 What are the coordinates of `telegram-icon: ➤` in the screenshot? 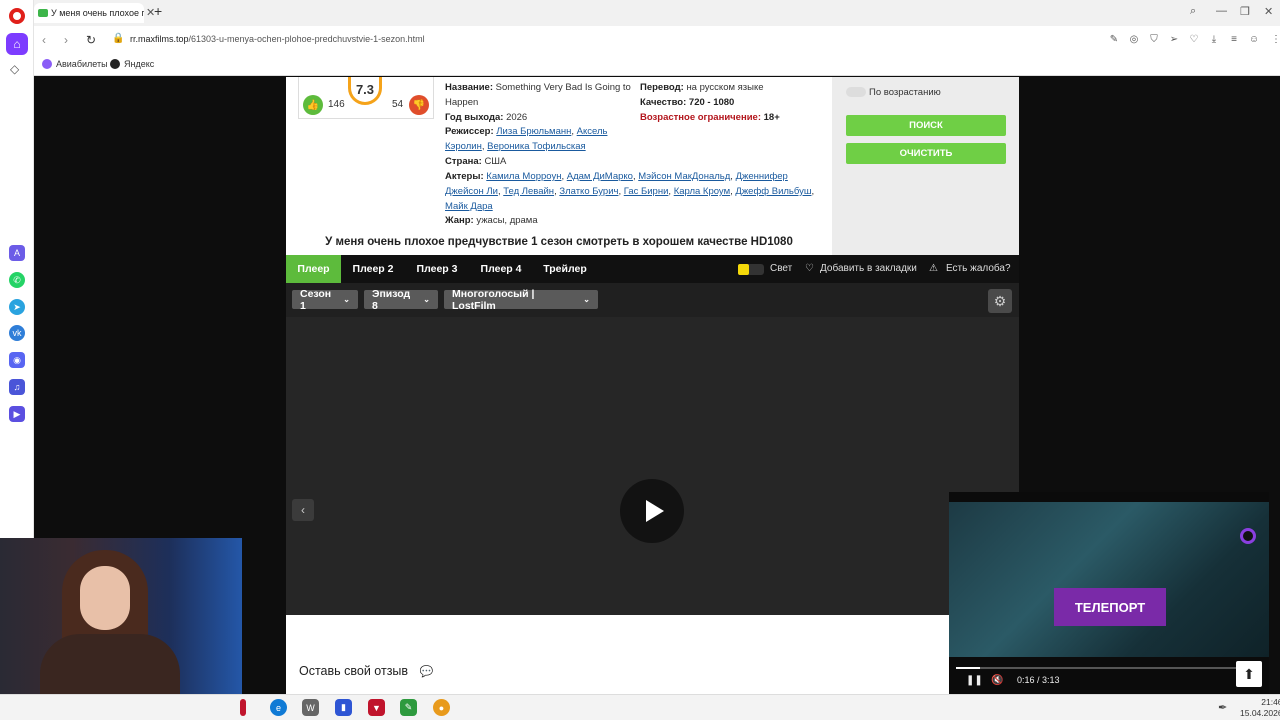 It's located at (17, 307).